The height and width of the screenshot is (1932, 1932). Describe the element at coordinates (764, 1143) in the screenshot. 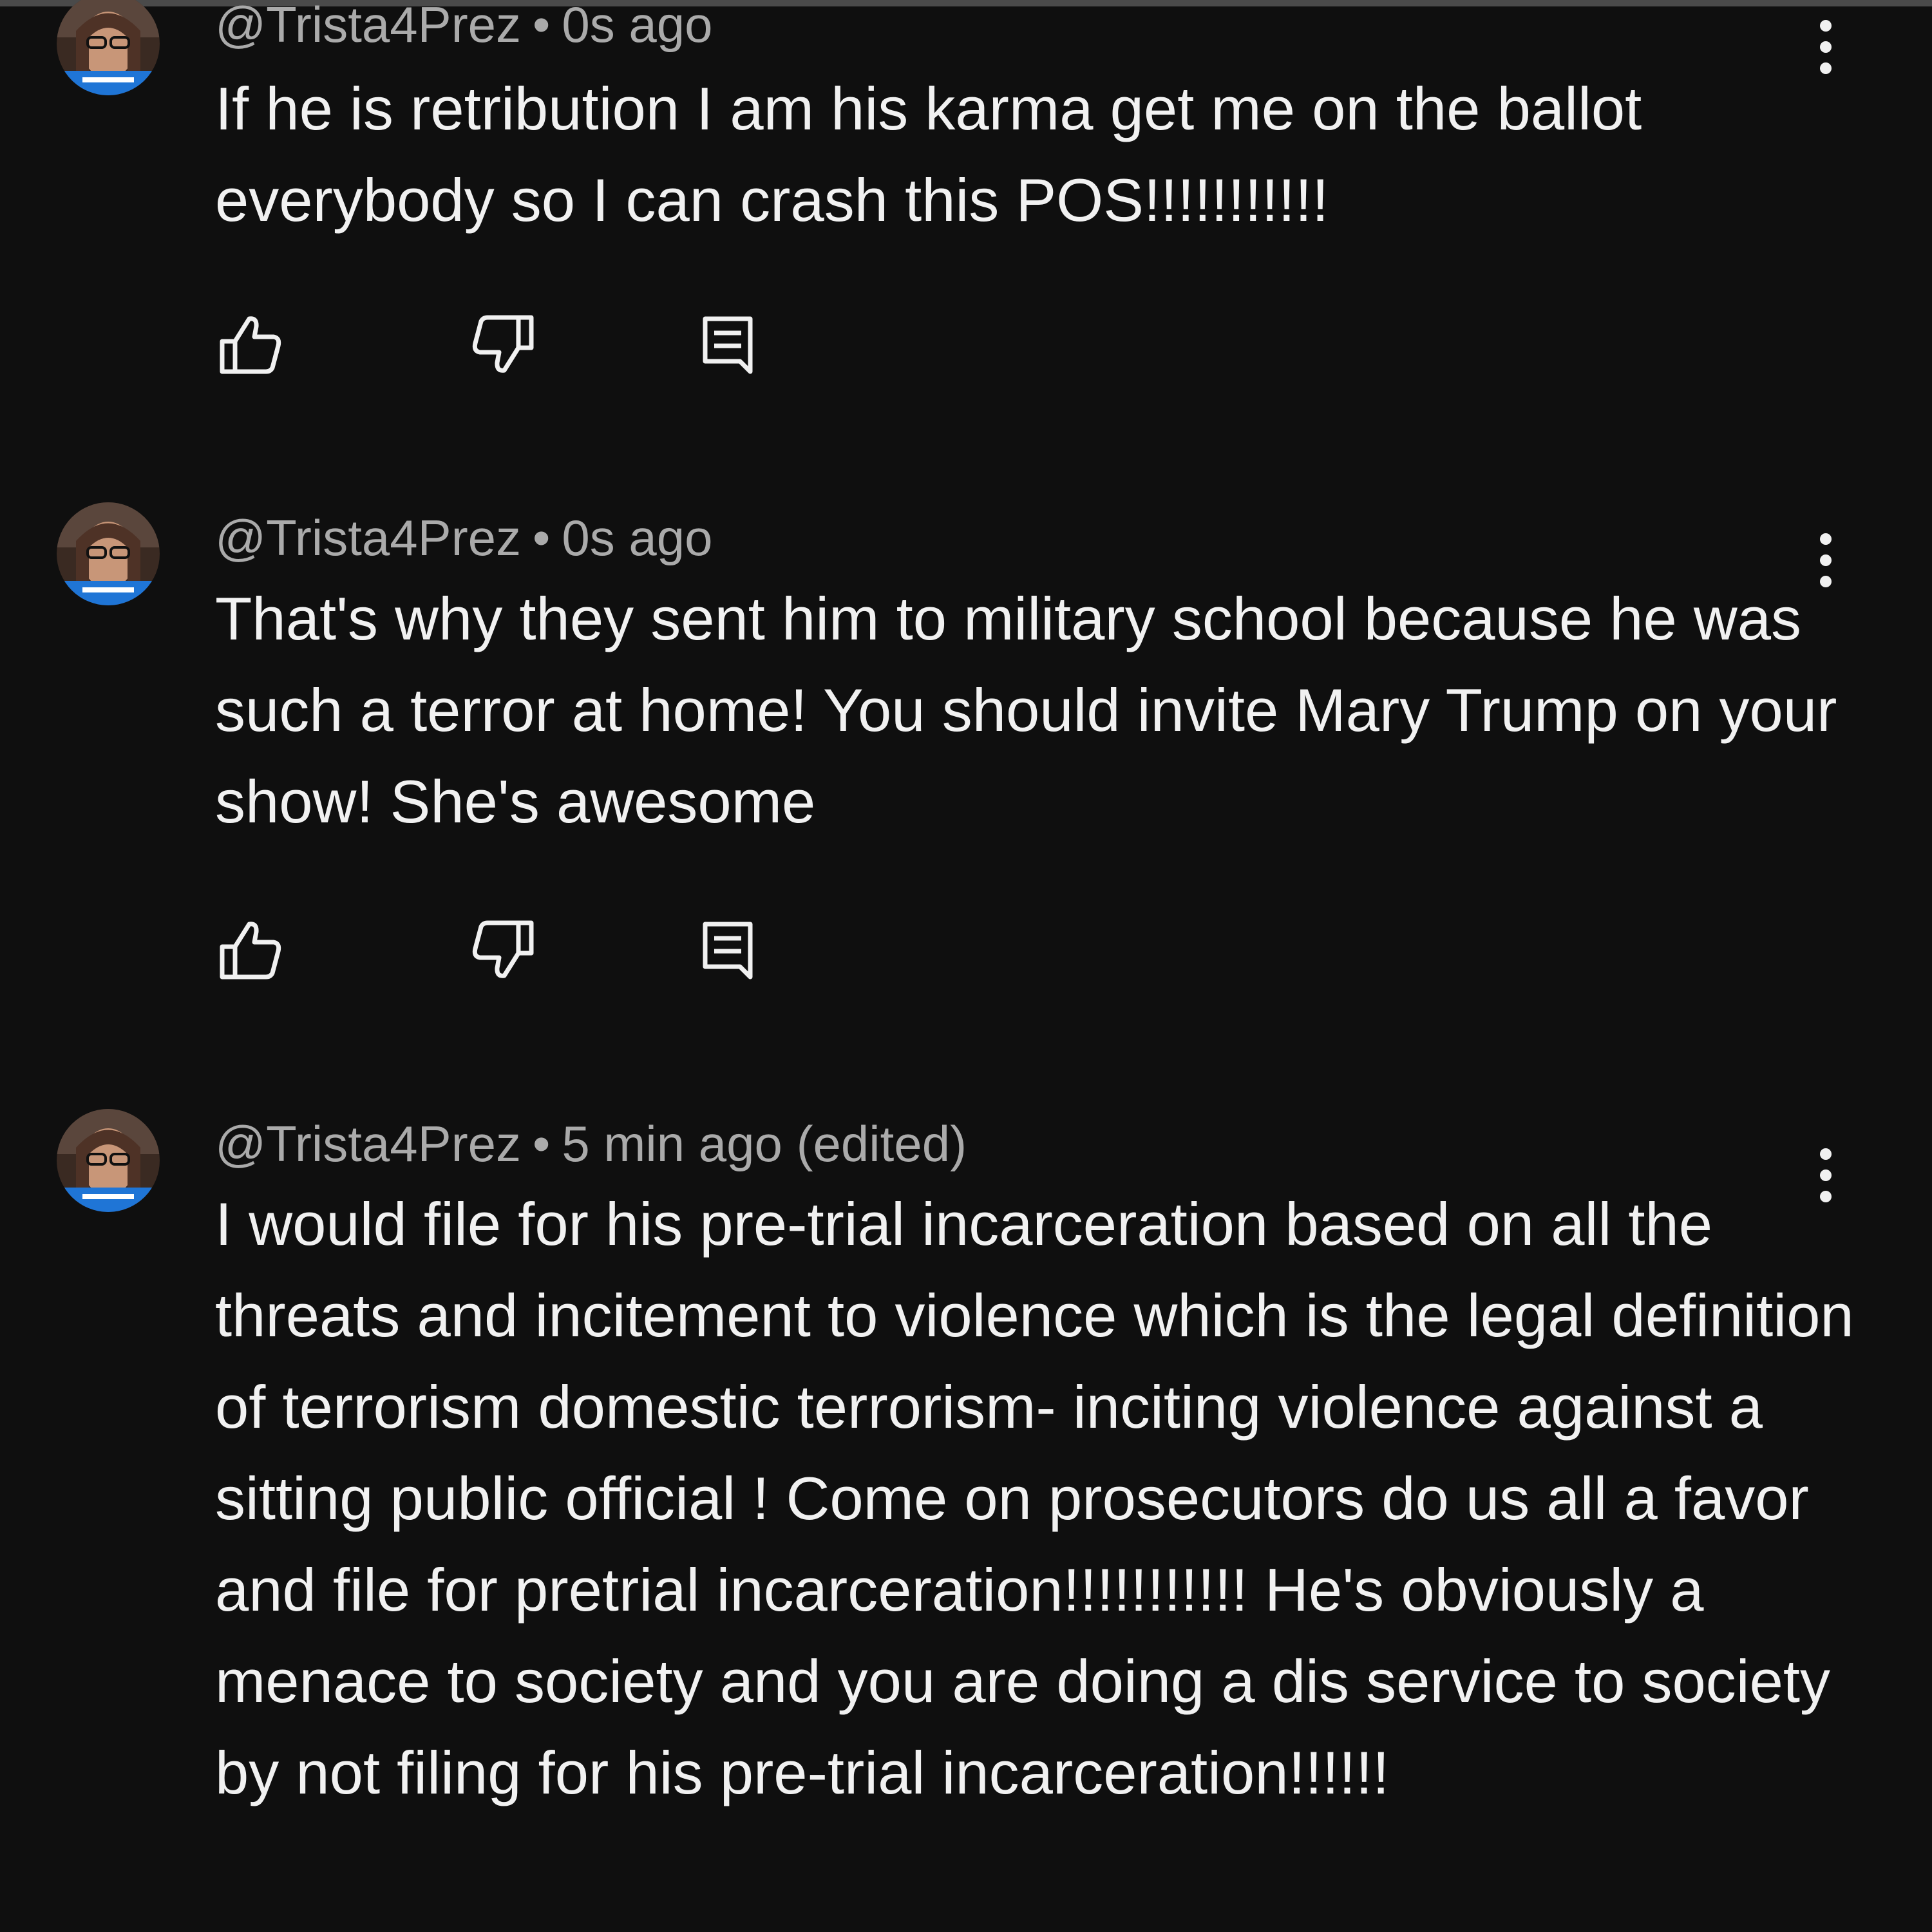

I see `comment-time: 5 min ago (edited)` at that location.